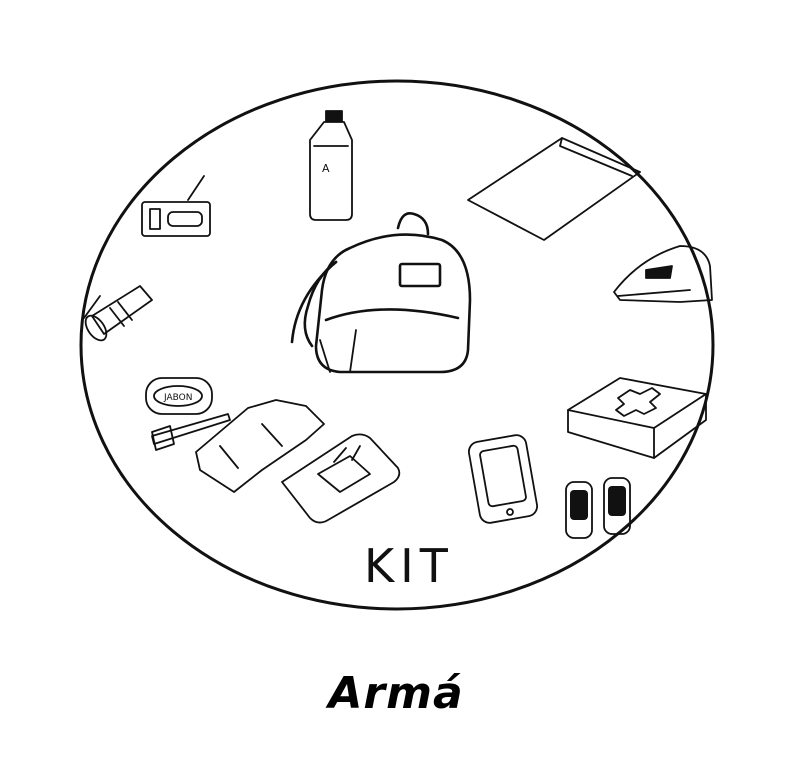  Describe the element at coordinates (381, 293) in the screenshot. I see `backpack-icon` at that location.